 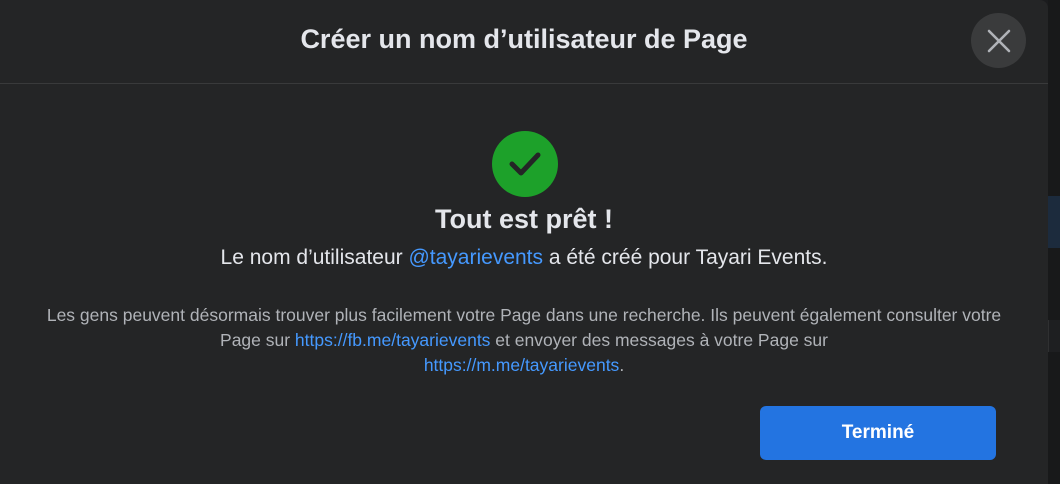 I want to click on backdrop-accent, so click(x=1054, y=222).